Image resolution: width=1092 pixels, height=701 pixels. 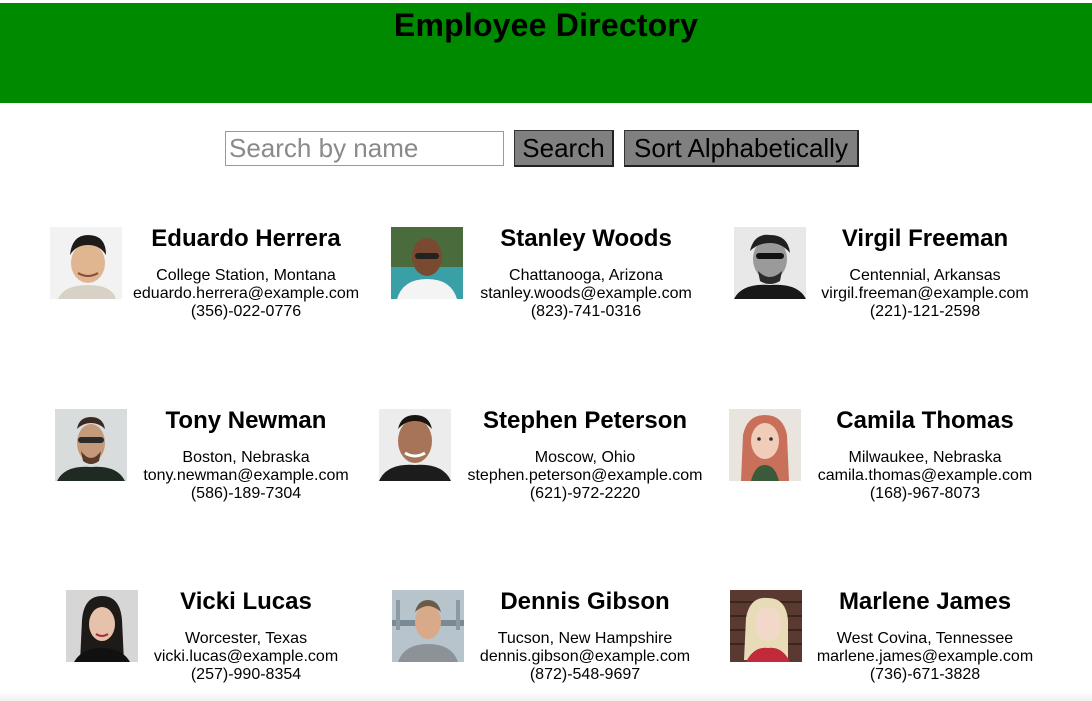 What do you see at coordinates (925, 311) in the screenshot?
I see `employee-phone: (221)-121-2598` at bounding box center [925, 311].